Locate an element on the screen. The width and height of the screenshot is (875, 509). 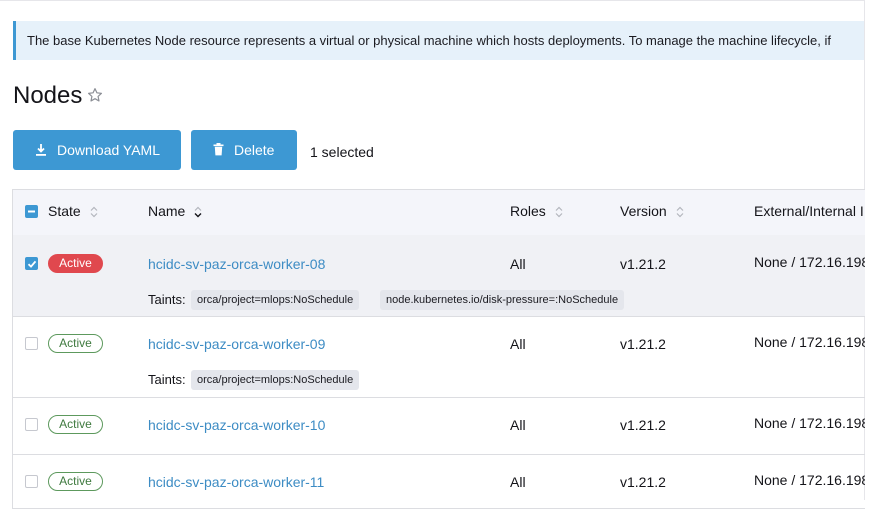
column-header-name-label: Name is located at coordinates (167, 211).